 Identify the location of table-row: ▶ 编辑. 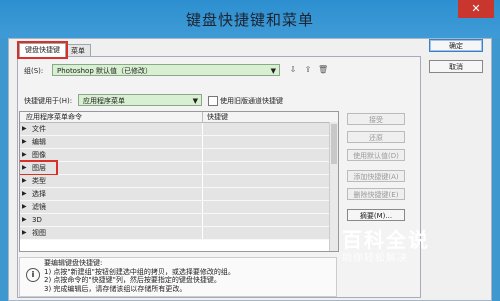
(179, 142).